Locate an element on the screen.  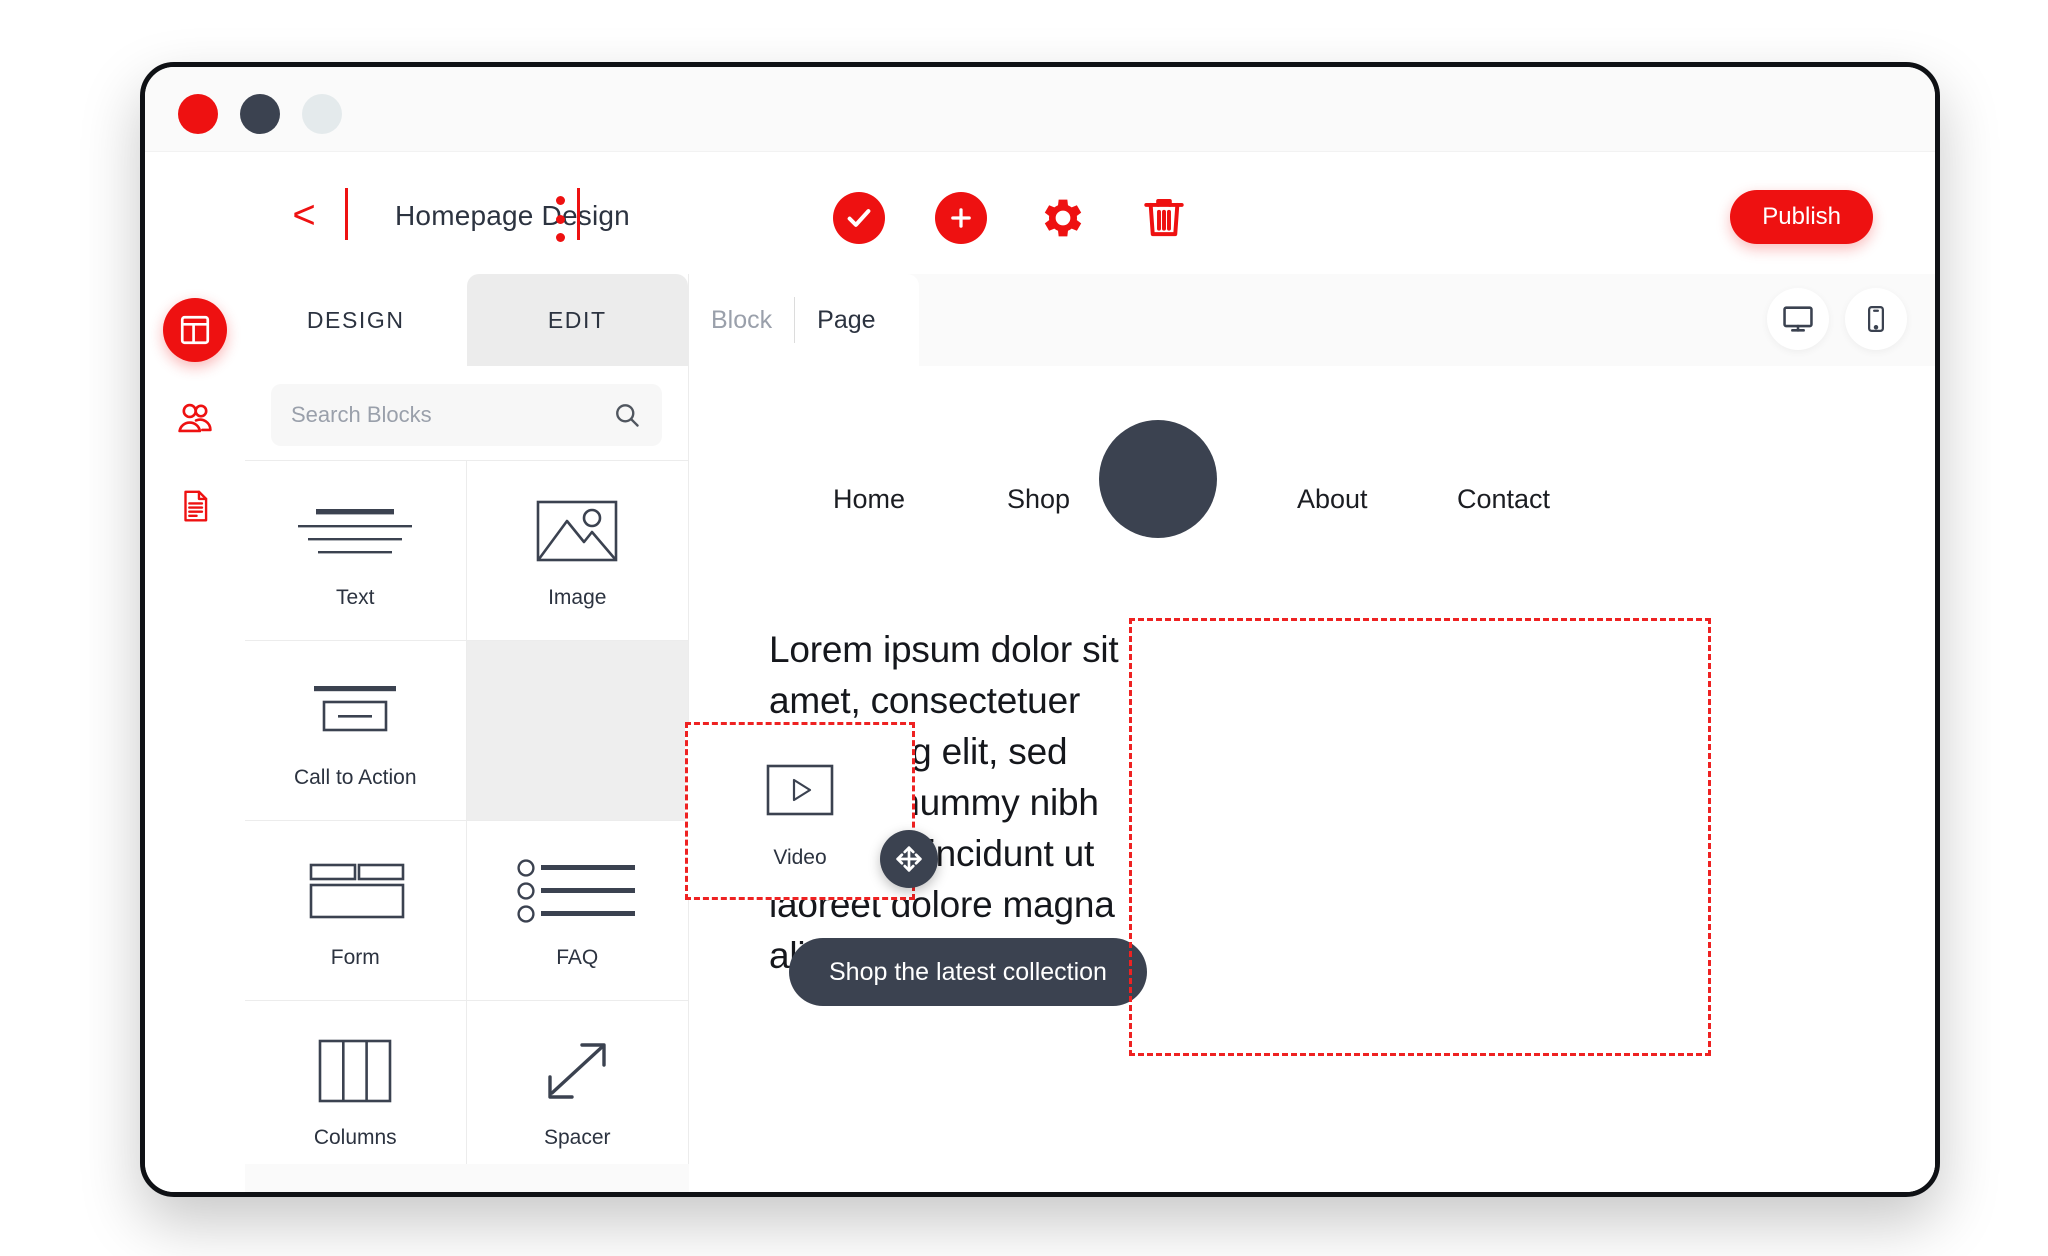
tab-page: Page is located at coordinates (846, 320).